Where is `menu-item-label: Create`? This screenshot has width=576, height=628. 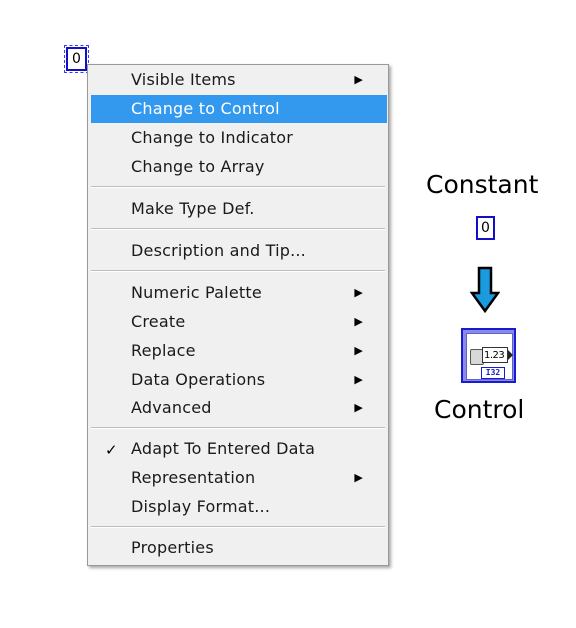
menu-item-label: Create is located at coordinates (158, 321).